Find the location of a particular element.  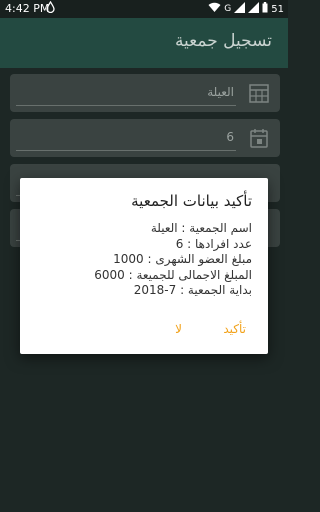

total-amount-line: المبلغ الاجمالى للجميعة : 6000 is located at coordinates (173, 274).